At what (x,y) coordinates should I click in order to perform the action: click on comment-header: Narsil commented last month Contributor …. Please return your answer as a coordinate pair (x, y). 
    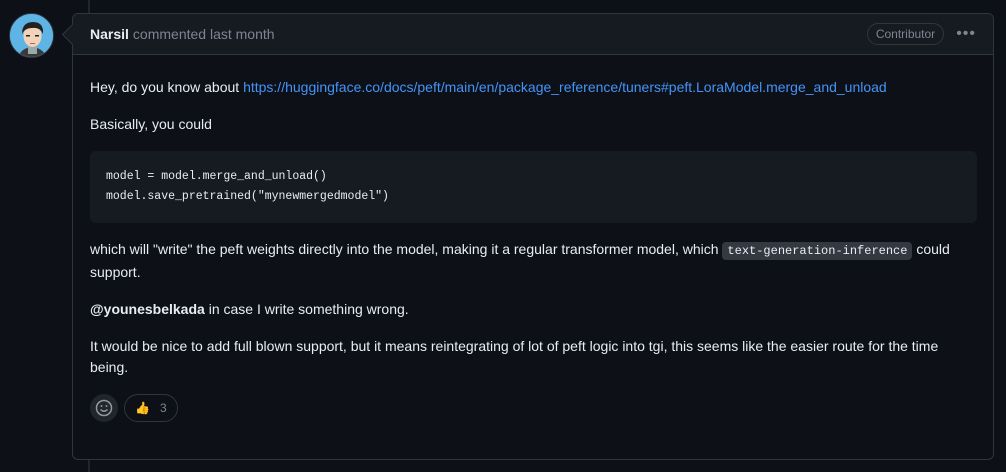
    Looking at the image, I should click on (533, 34).